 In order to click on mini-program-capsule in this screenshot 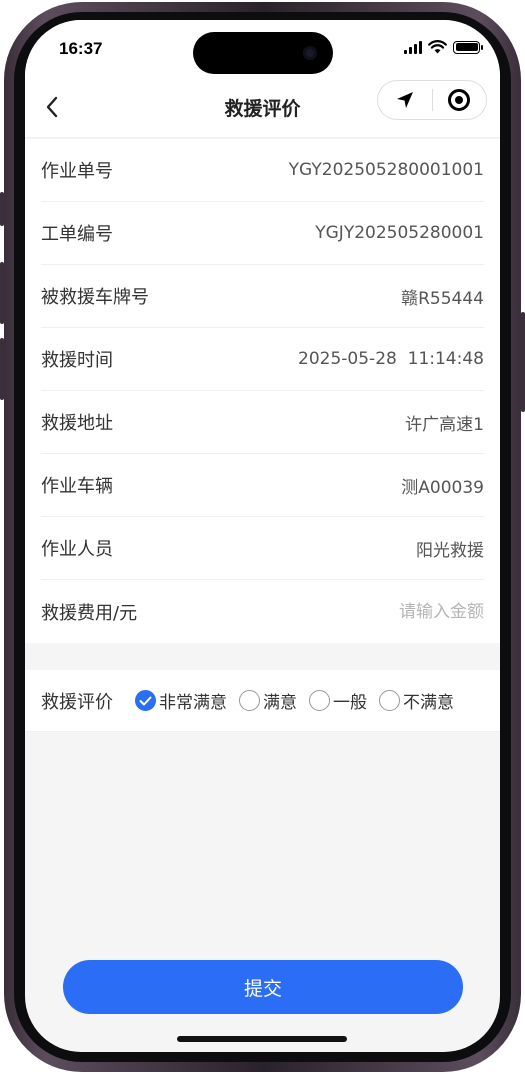, I will do `click(432, 100)`.